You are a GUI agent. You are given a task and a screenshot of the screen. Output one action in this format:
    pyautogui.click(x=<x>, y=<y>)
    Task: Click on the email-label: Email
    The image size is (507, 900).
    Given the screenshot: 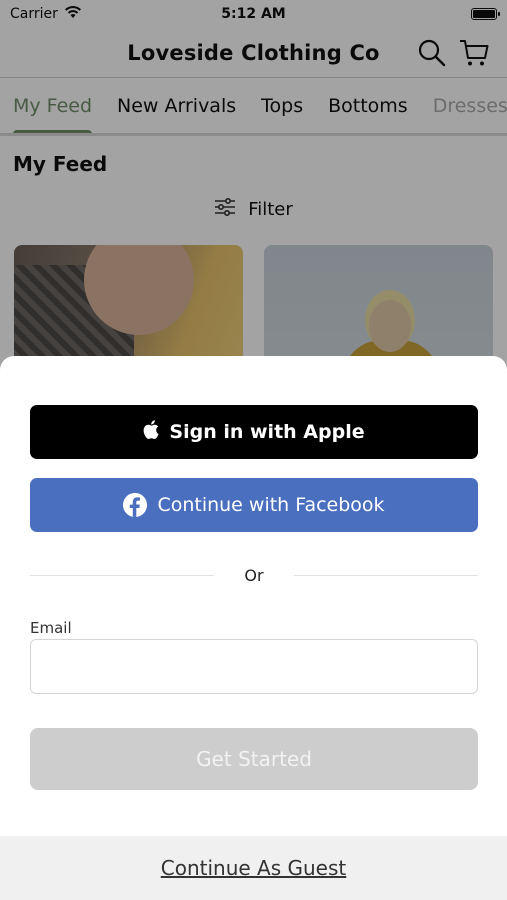 What is the action you would take?
    pyautogui.click(x=51, y=628)
    